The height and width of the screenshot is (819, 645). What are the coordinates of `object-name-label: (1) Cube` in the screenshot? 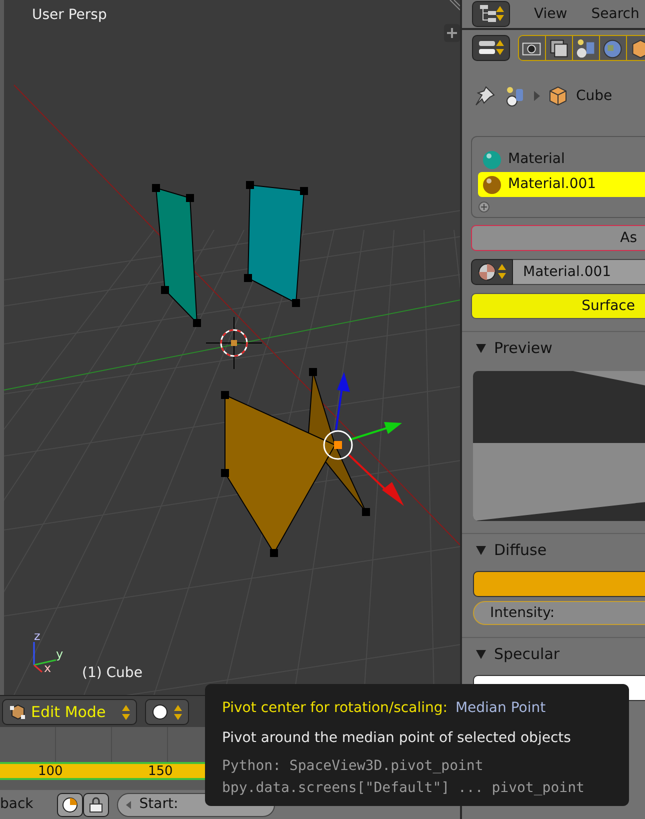 It's located at (112, 673).